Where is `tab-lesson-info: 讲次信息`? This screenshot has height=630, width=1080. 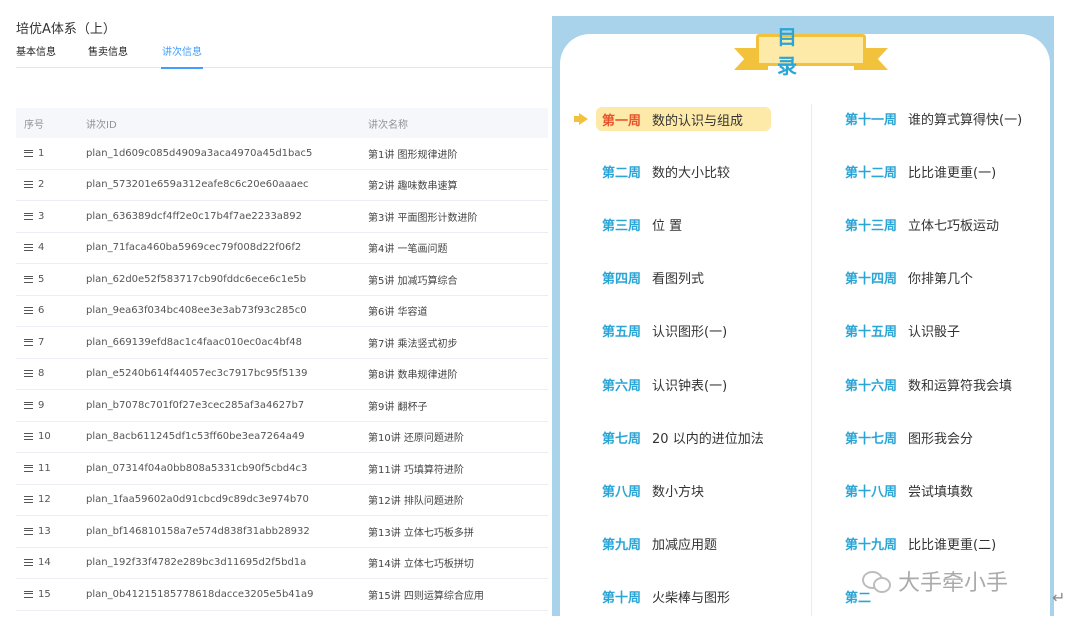 tab-lesson-info: 讲次信息 is located at coordinates (182, 57).